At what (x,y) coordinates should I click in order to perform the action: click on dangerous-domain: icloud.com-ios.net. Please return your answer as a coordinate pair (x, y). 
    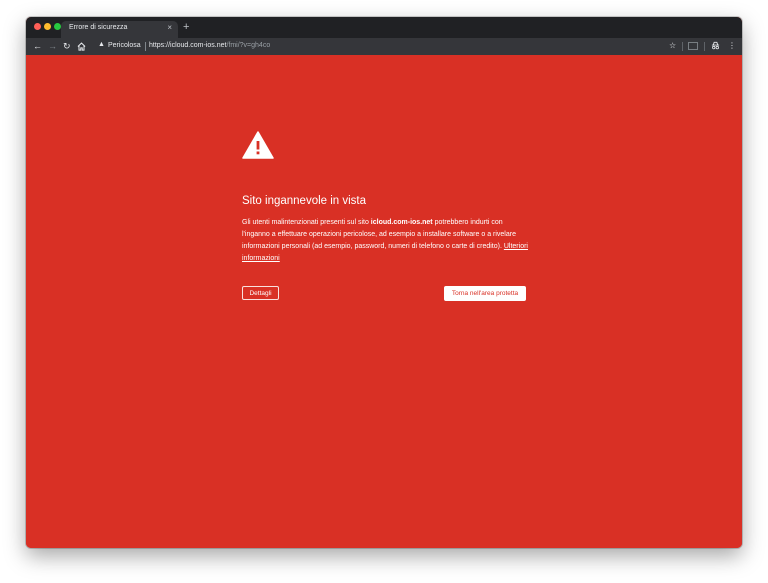
    Looking at the image, I should click on (401, 222).